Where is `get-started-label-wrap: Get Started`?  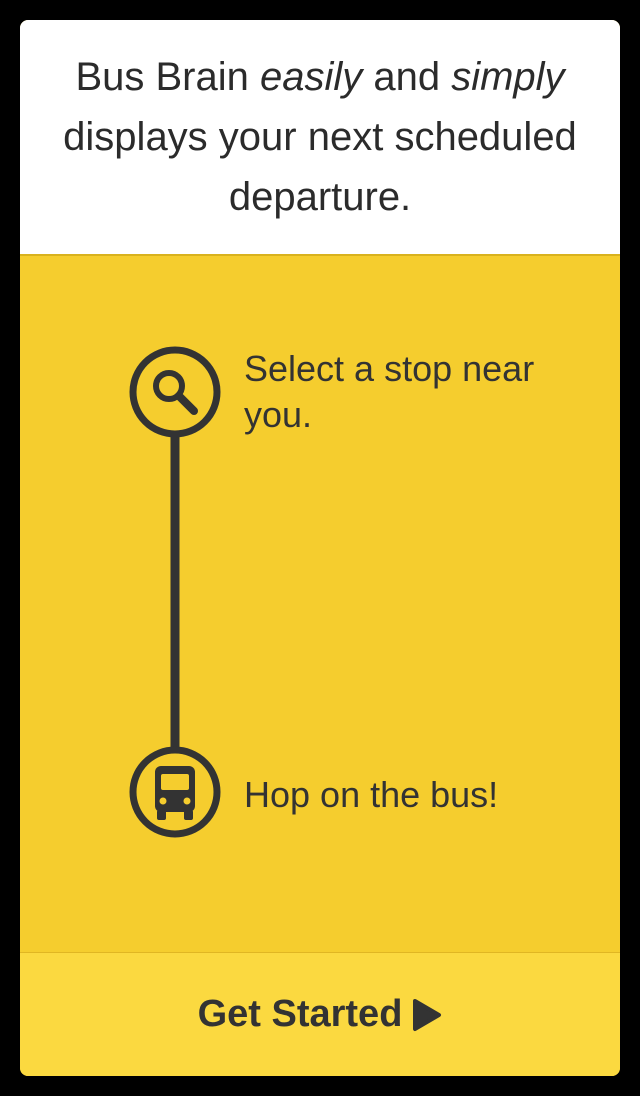 get-started-label-wrap: Get Started is located at coordinates (320, 1014).